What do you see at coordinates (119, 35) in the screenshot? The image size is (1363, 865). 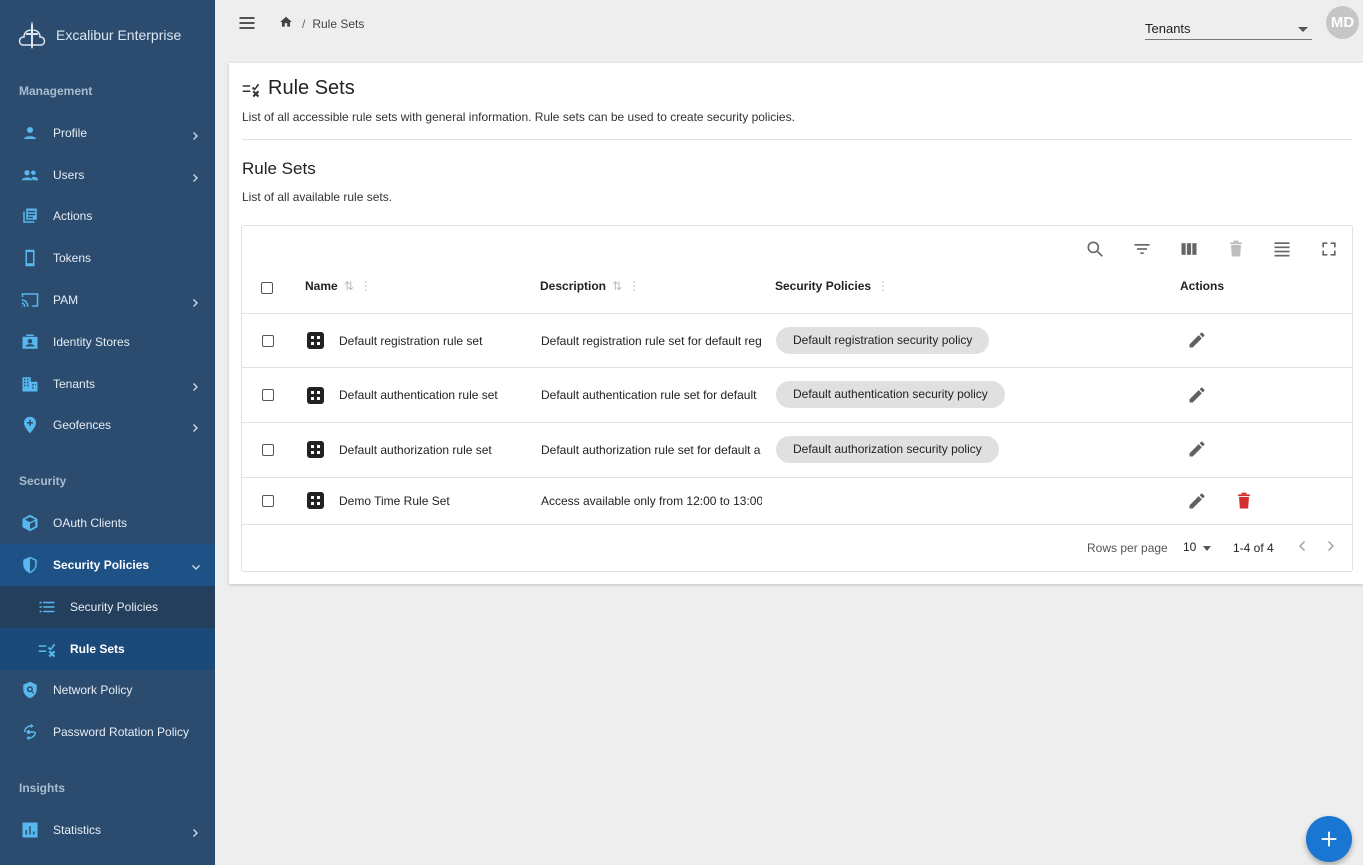 I see `brand-name: Excalibur Enterprise` at bounding box center [119, 35].